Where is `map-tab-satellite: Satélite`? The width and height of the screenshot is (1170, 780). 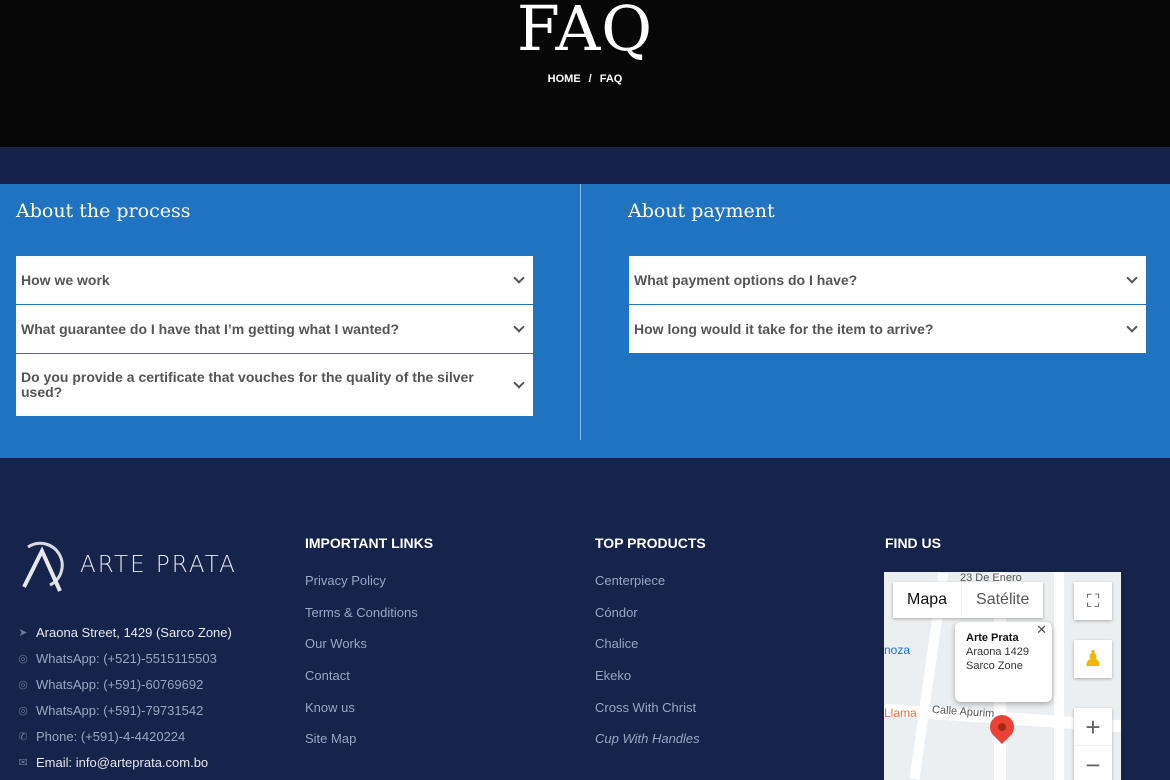
map-tab-satellite: Satélite is located at coordinates (1002, 600).